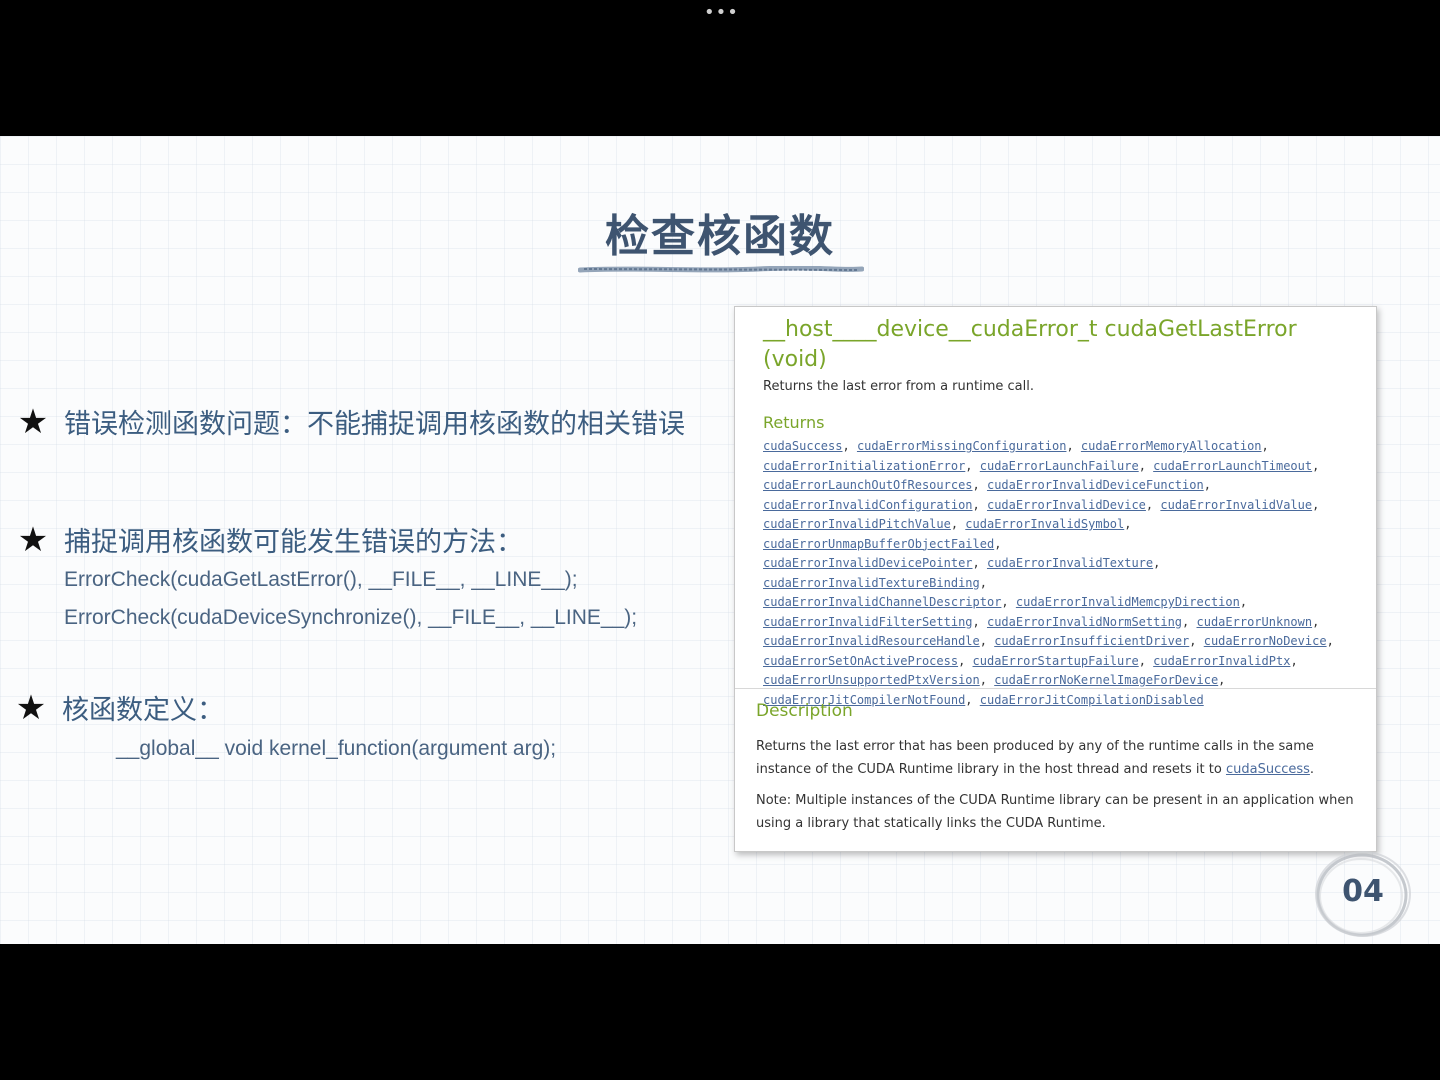 The width and height of the screenshot is (1440, 1080). I want to click on bullet-kernel-error-problem: ★ 错误检测函数问题：不能捕捉调用核函数的相关错误, so click(350, 421).